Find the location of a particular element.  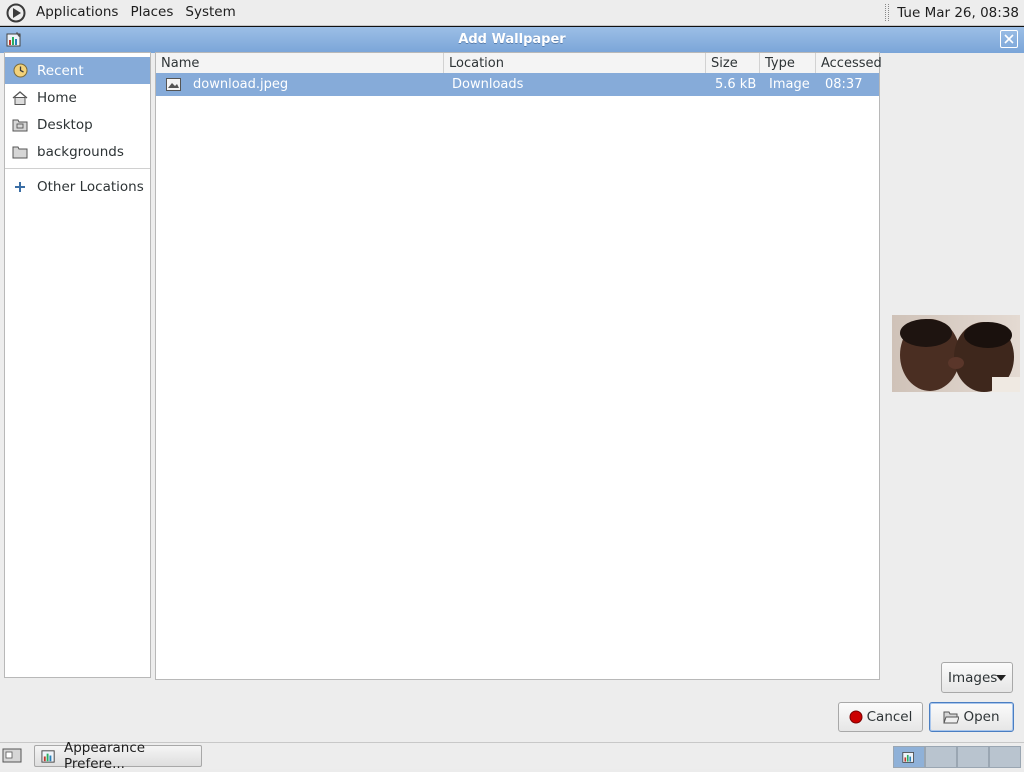

open-folder-icon is located at coordinates (951, 717).